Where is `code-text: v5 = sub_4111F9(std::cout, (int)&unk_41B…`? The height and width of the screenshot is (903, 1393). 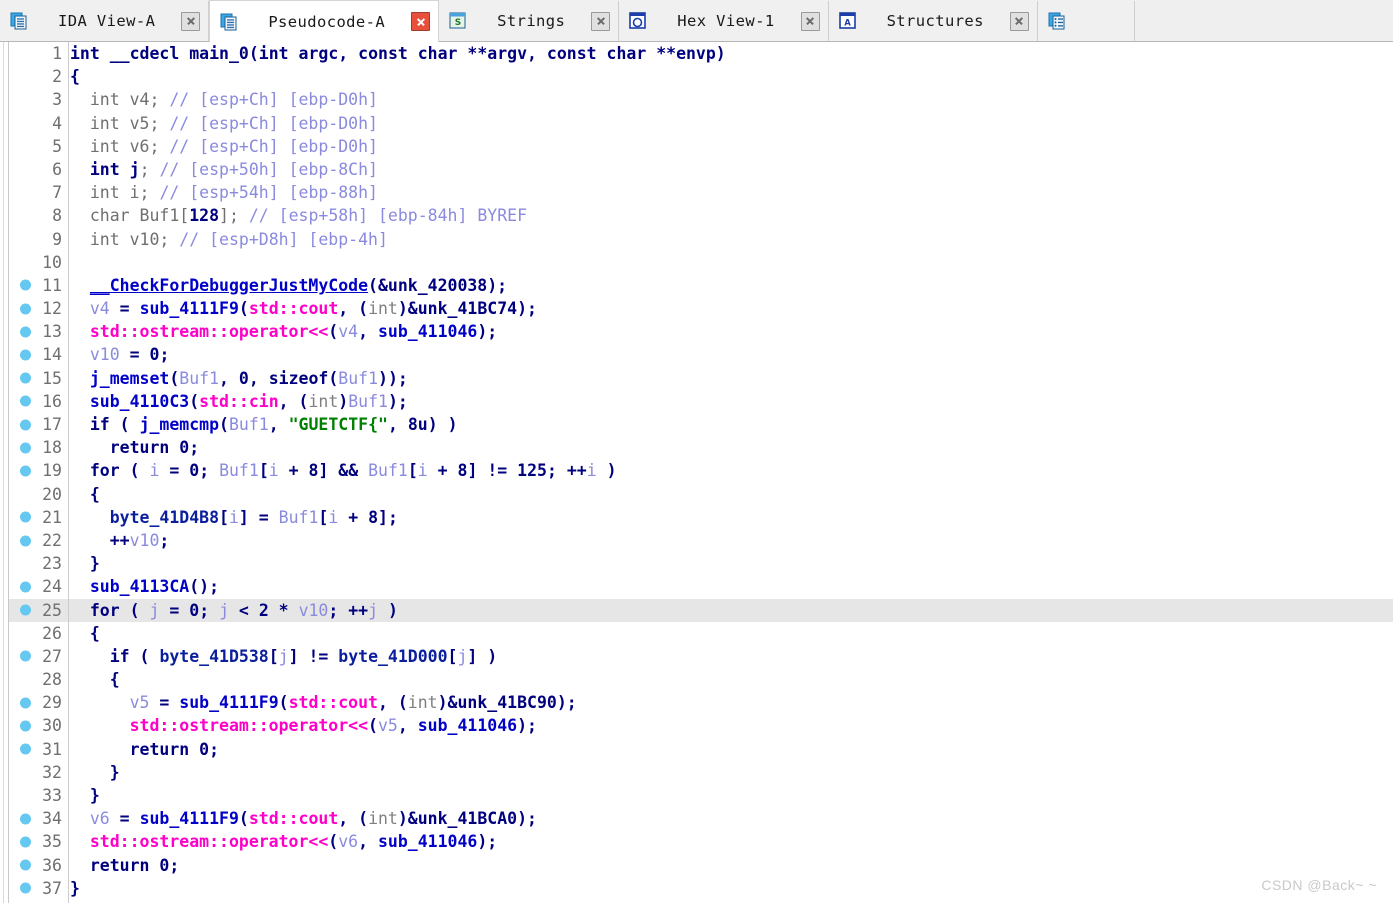
code-text: v5 = sub_4111F9(std::cout, (int)&unk_41B… is located at coordinates (353, 703).